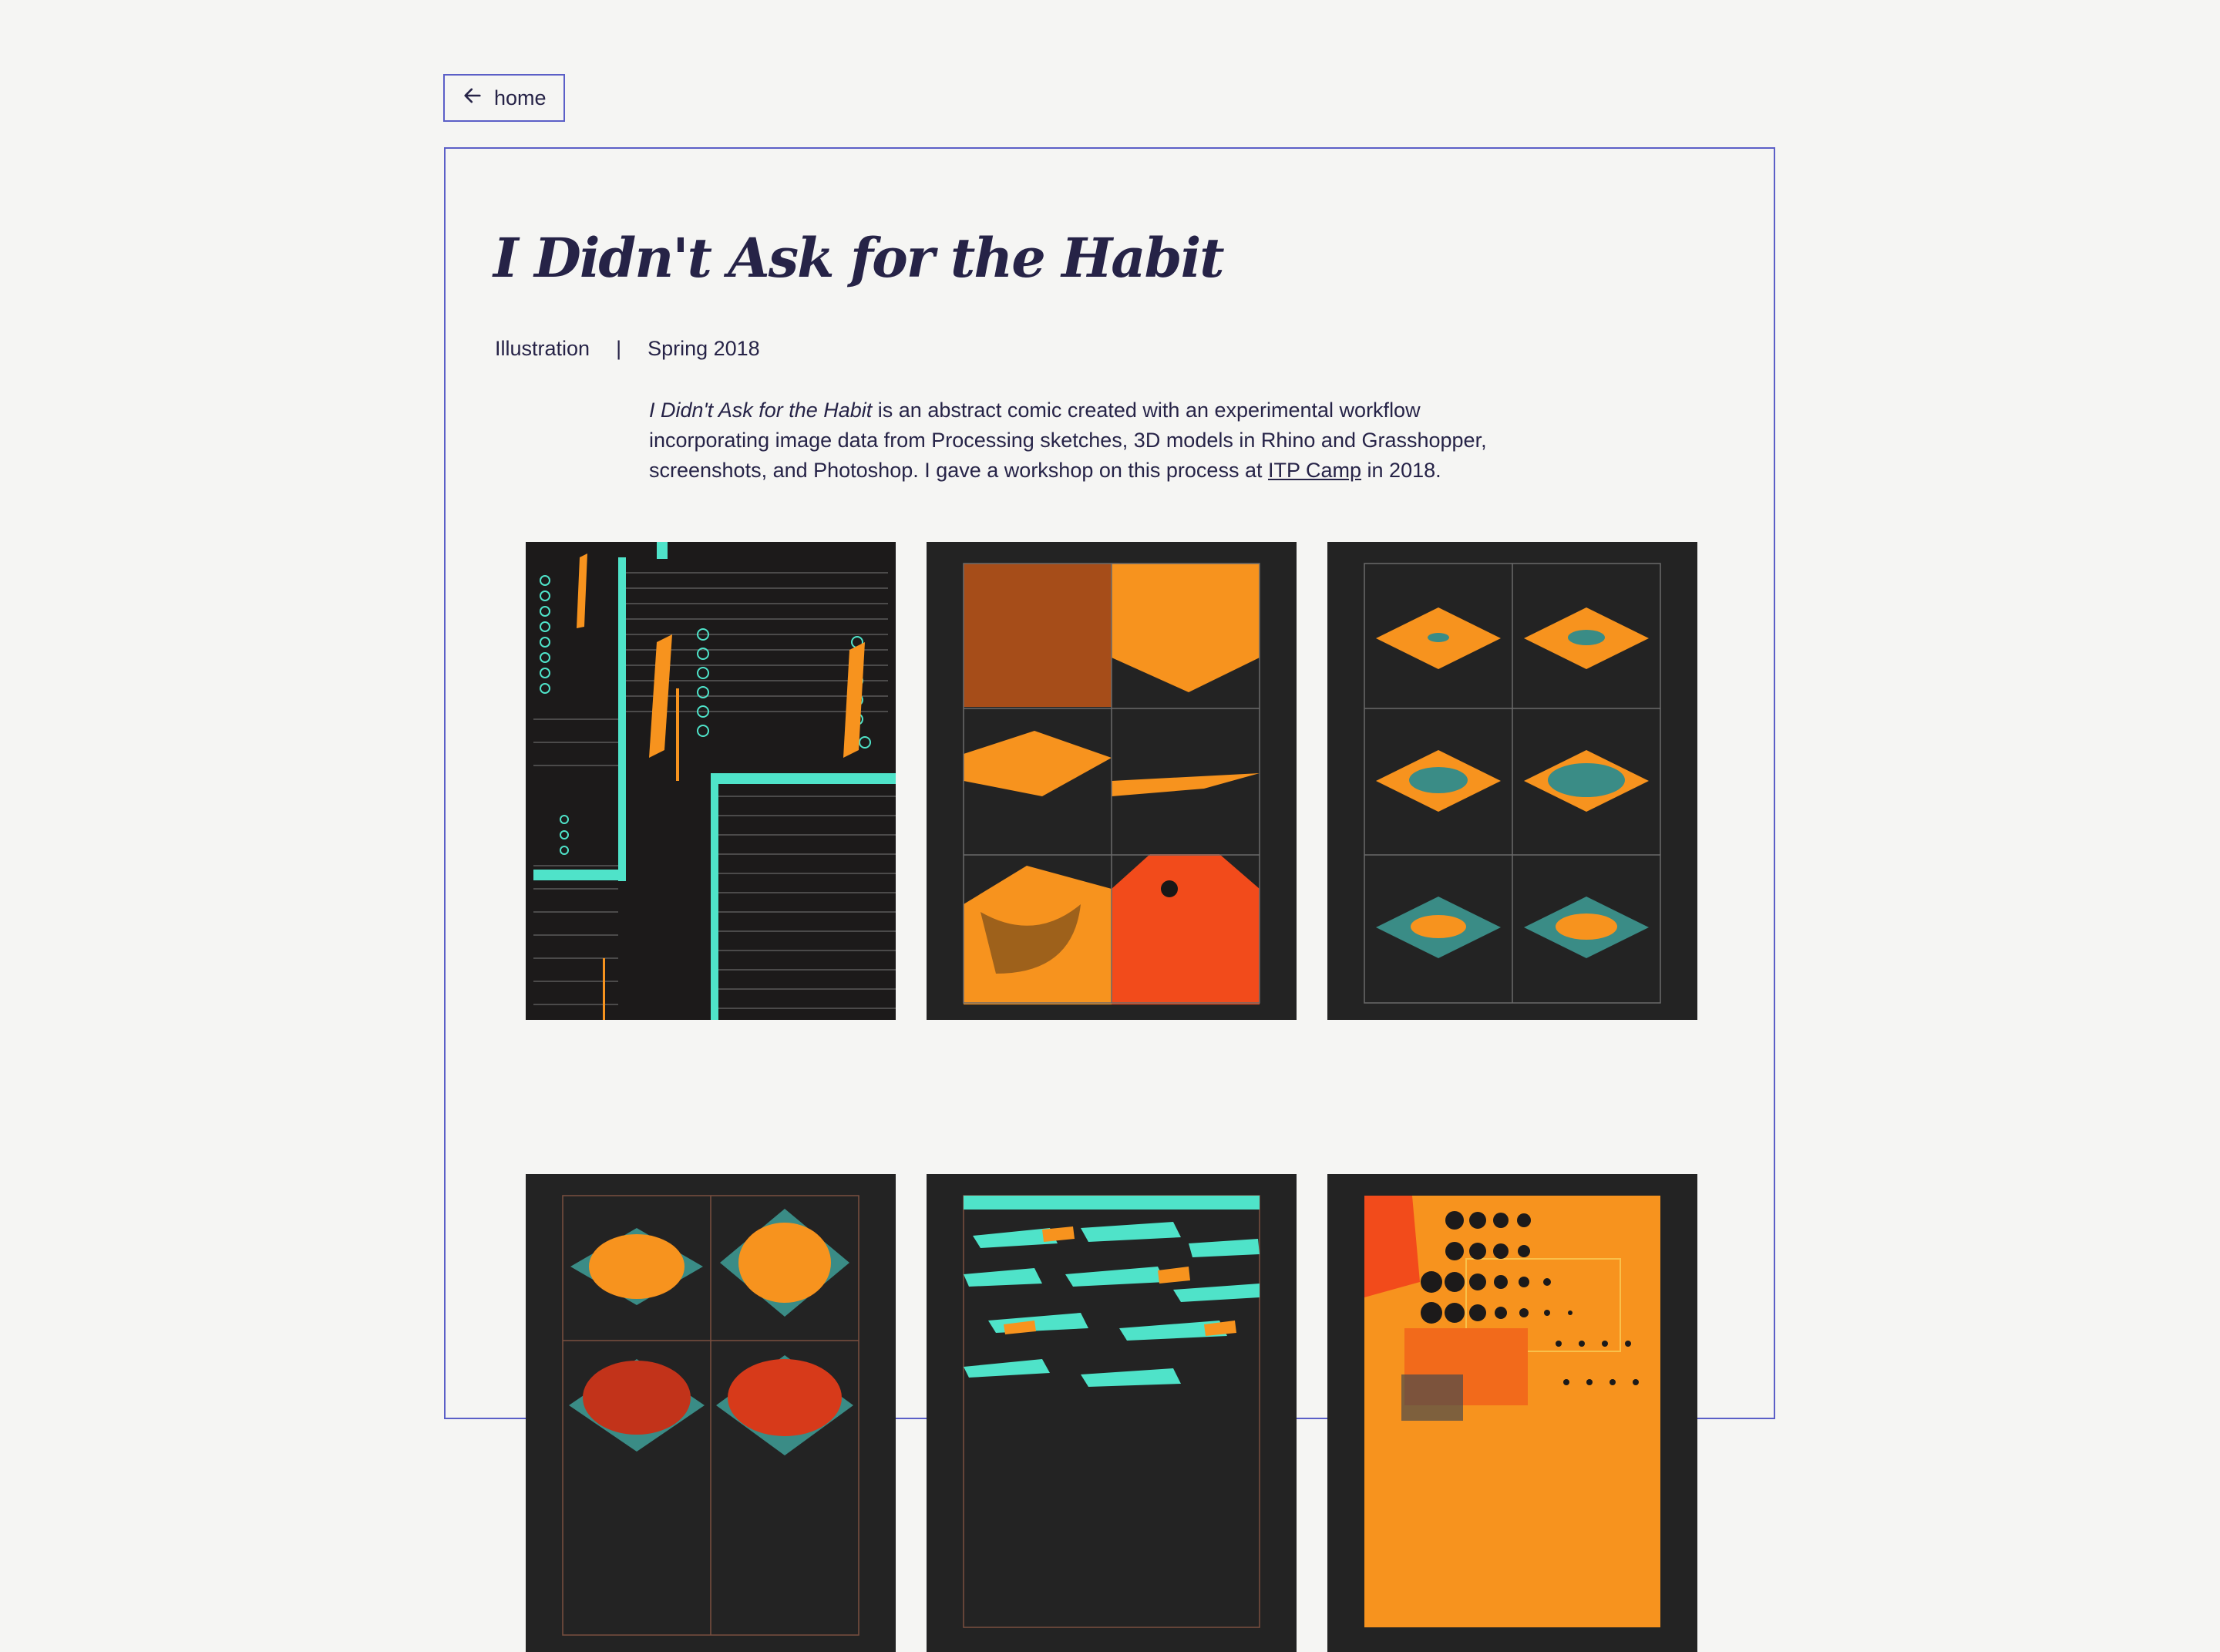  Describe the element at coordinates (761, 410) in the screenshot. I see `description-title: I Didn't Ask for the Habit` at that location.